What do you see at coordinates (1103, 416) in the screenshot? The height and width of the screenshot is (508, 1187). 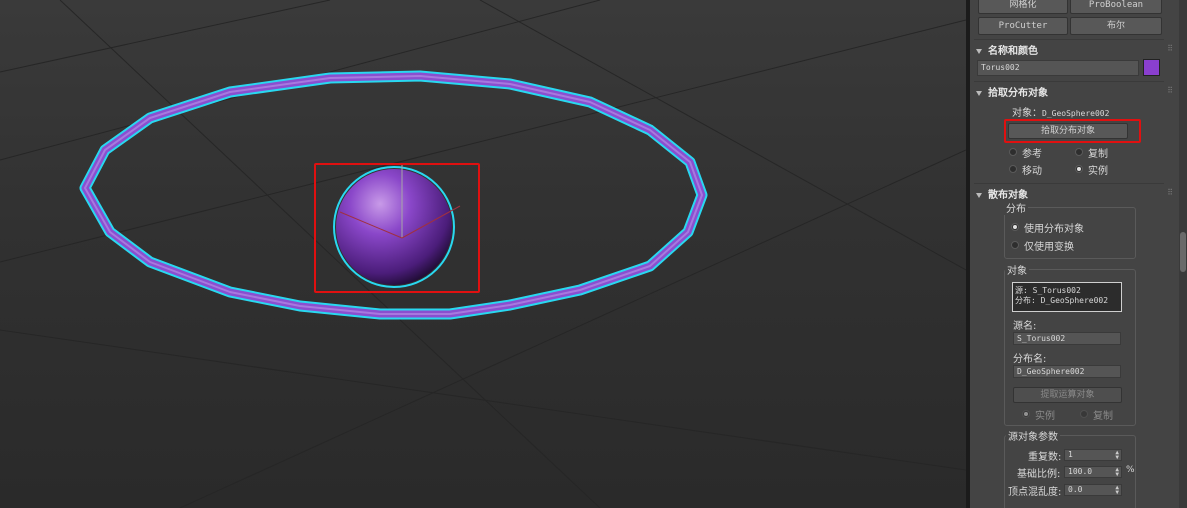 I see `extract-copy-label: 复制` at bounding box center [1103, 416].